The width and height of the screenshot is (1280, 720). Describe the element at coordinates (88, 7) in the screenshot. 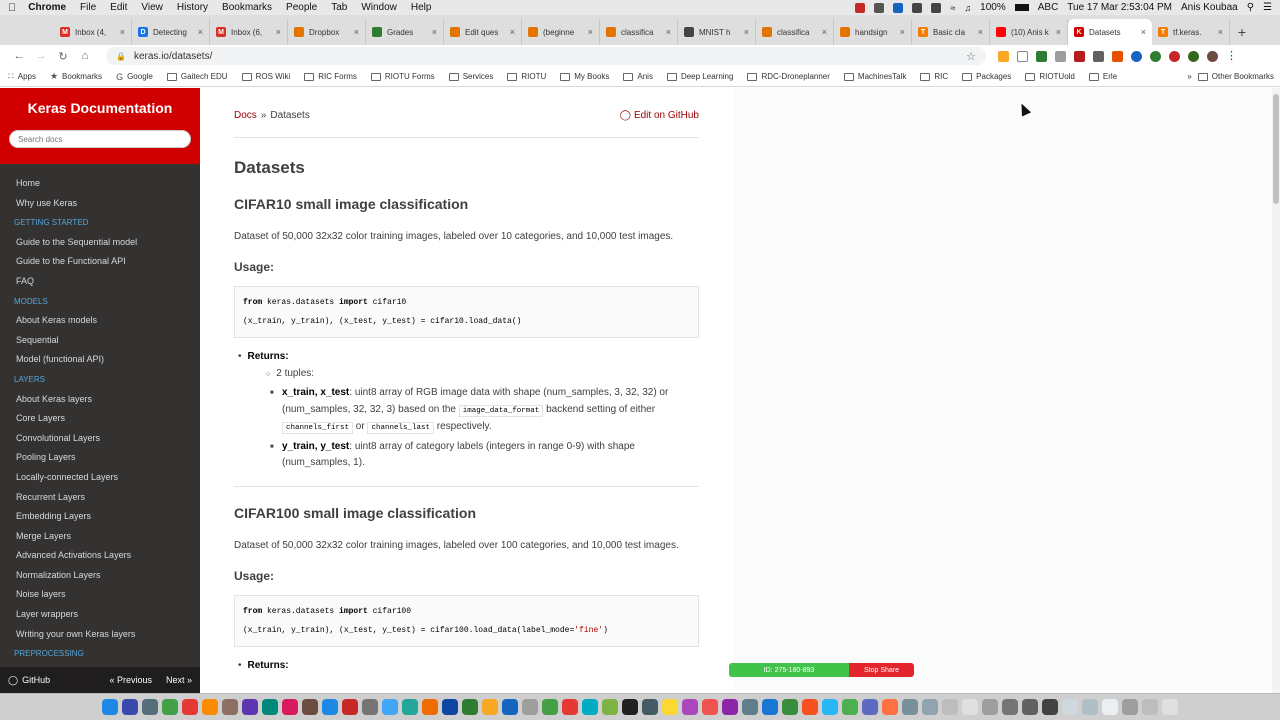

I see `menu-file: File` at that location.